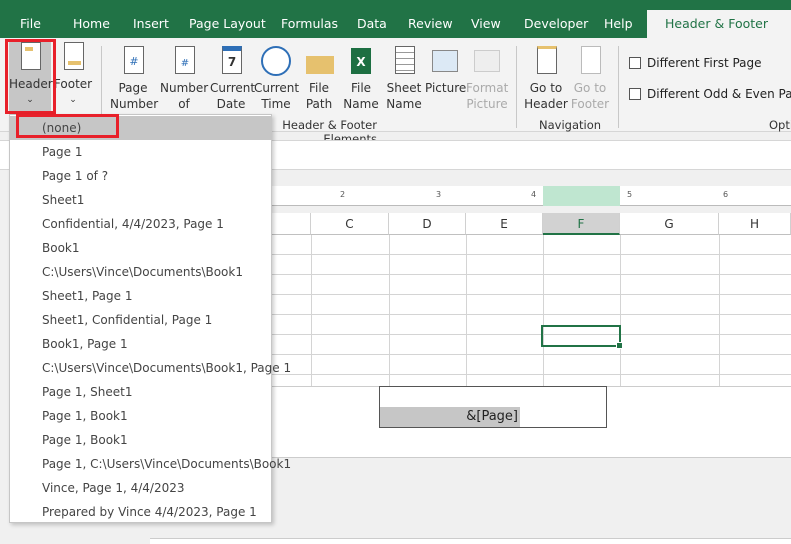 The height and width of the screenshot is (544, 791). What do you see at coordinates (150, 368) in the screenshot?
I see `dropdown-item: C:\Users\Vince\Documents\Book1, Page 1` at bounding box center [150, 368].